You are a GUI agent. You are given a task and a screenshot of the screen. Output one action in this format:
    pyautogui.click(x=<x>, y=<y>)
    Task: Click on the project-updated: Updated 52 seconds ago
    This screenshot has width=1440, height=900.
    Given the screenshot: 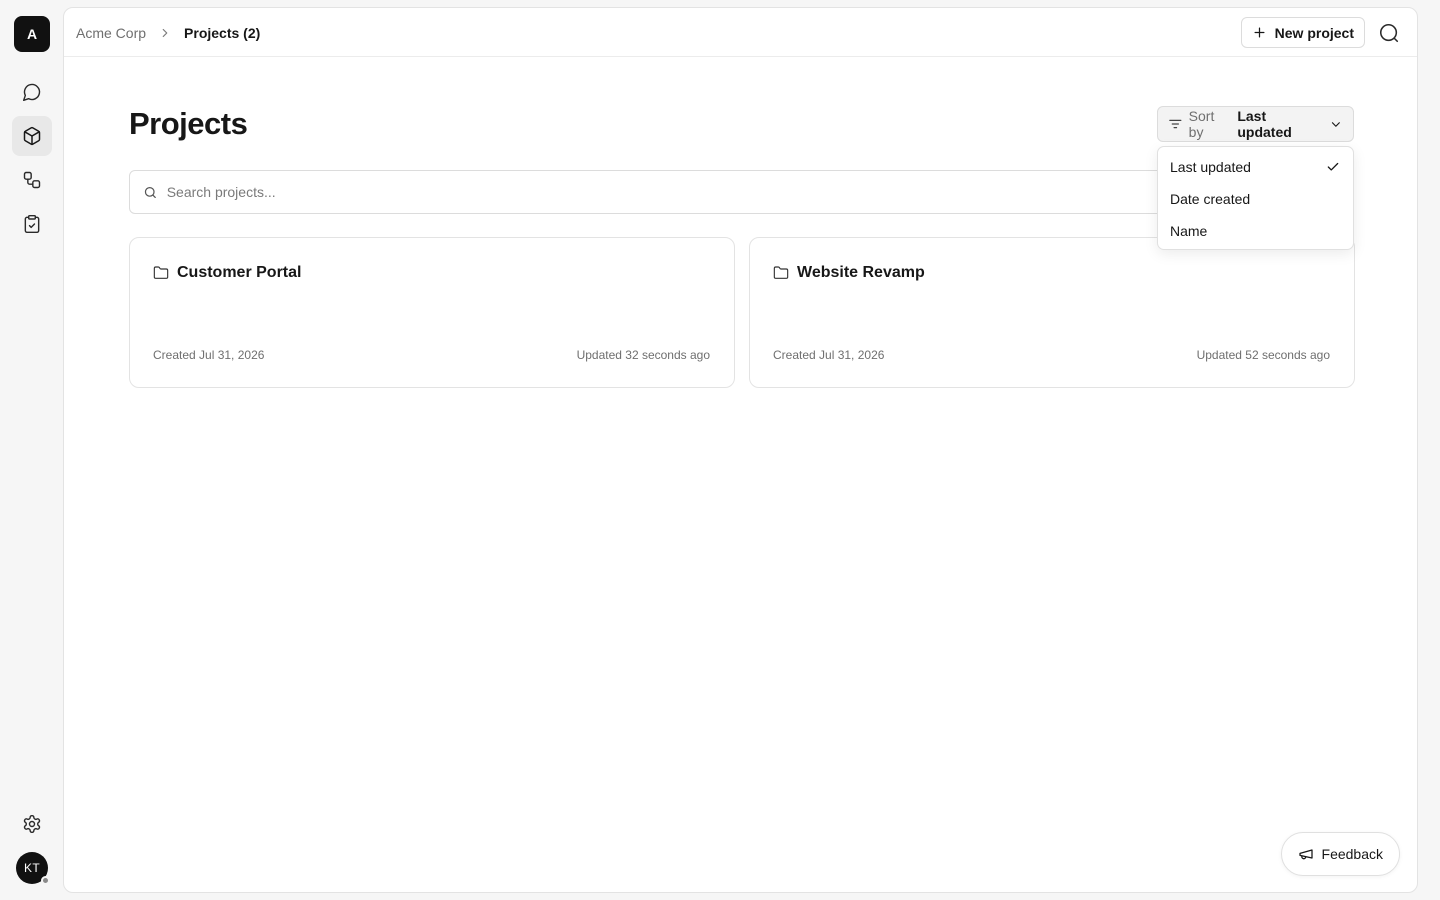 What is the action you would take?
    pyautogui.click(x=1263, y=355)
    